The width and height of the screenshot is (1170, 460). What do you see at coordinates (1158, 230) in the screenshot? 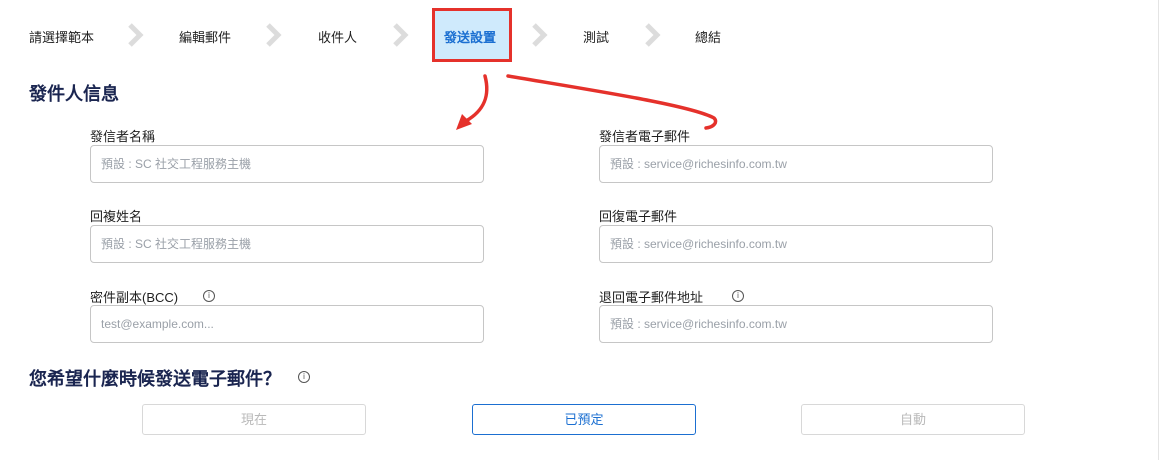
I see `right-divider` at bounding box center [1158, 230].